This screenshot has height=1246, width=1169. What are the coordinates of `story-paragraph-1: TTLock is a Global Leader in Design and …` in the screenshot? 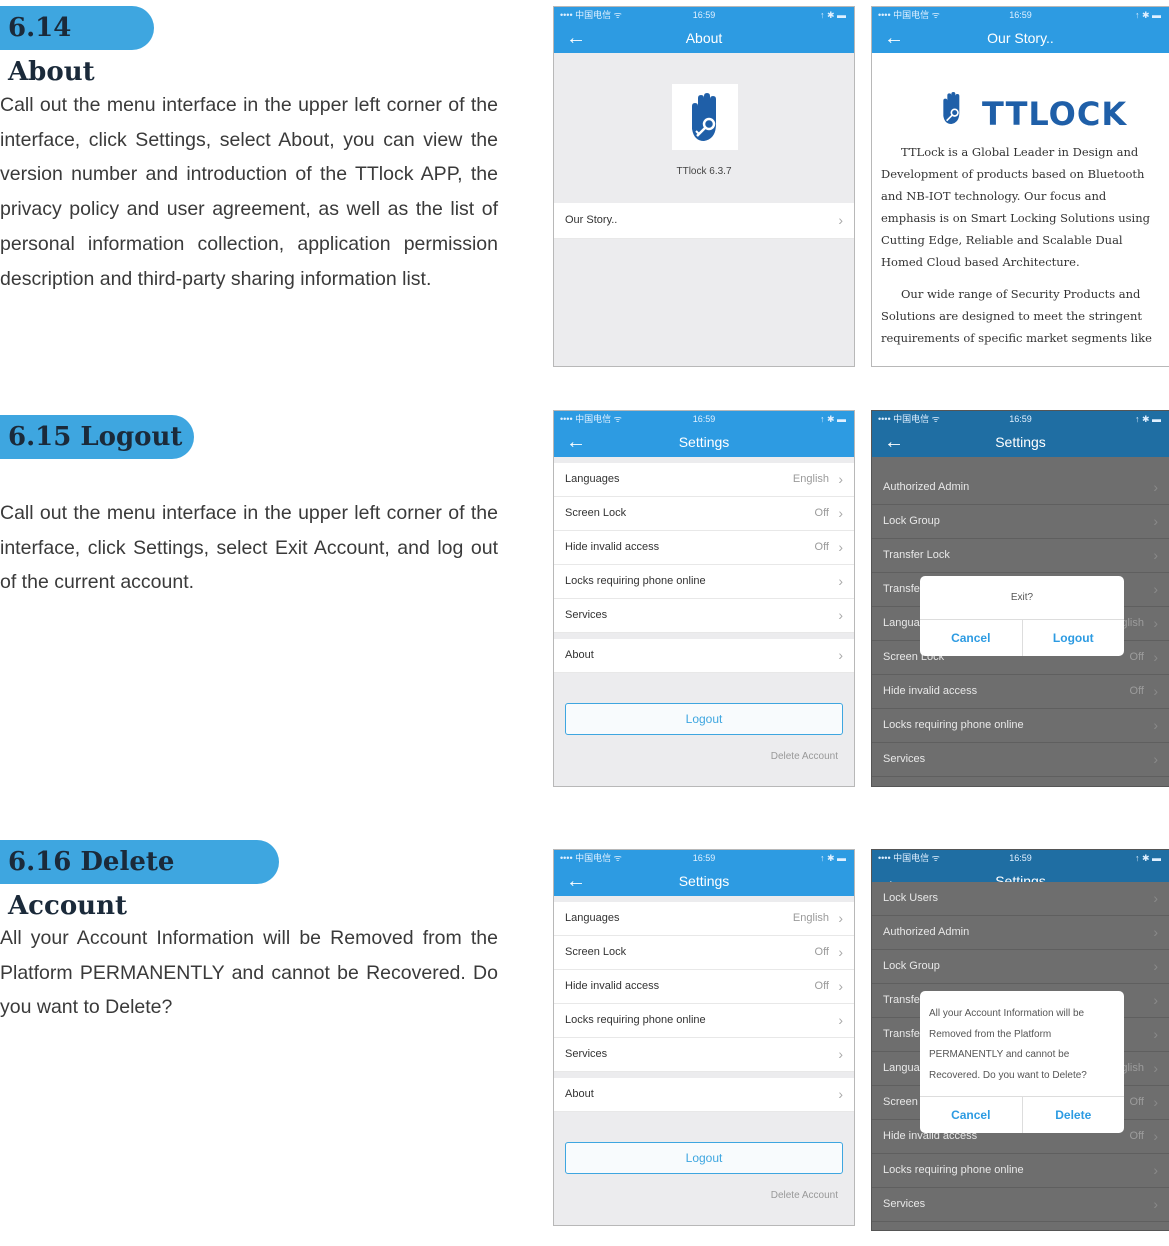 It's located at (1016, 207).